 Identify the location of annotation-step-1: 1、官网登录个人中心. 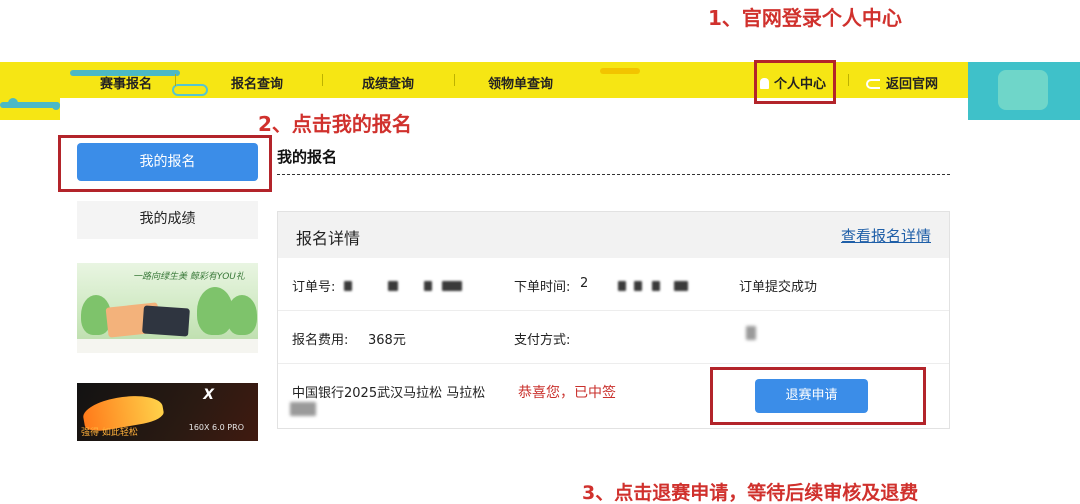
(805, 18).